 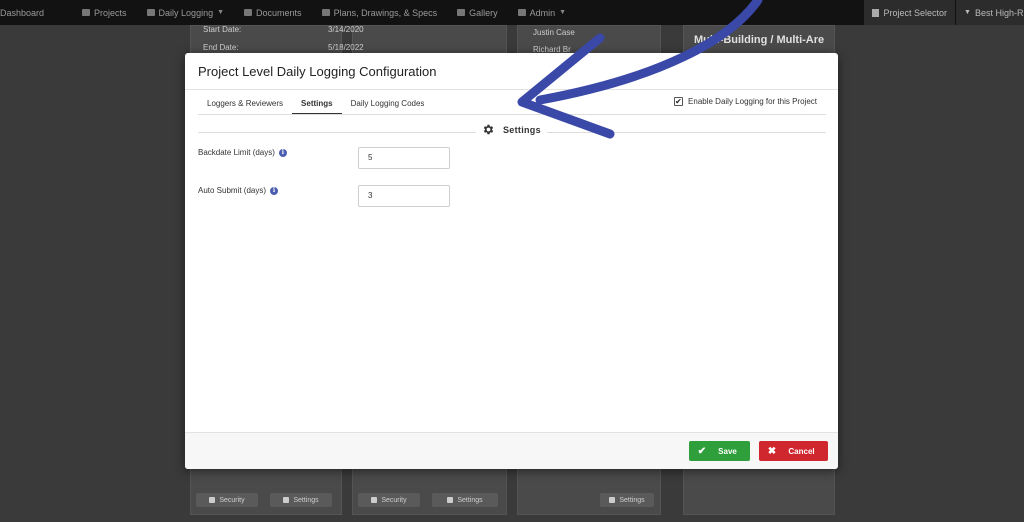 I want to click on bg-settings-label-1: Settings, so click(x=306, y=500).